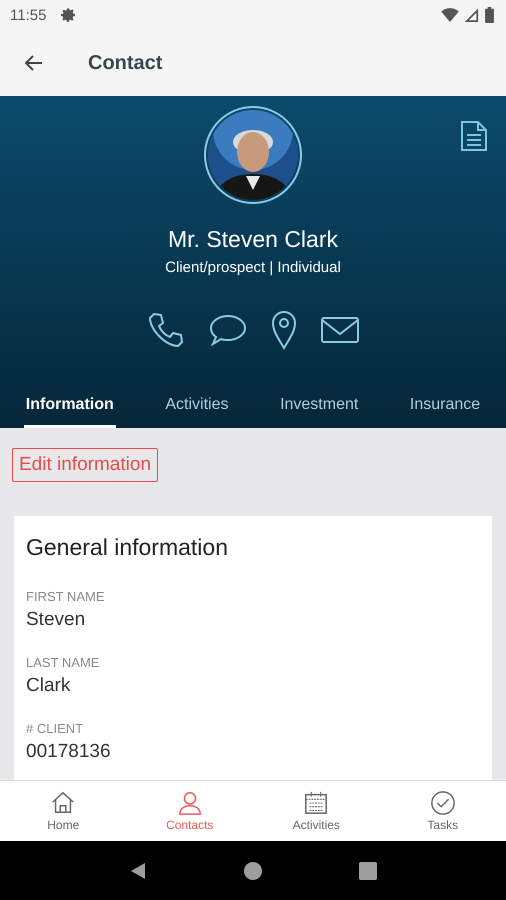  What do you see at coordinates (196, 406) in the screenshot?
I see `tab: Activities` at bounding box center [196, 406].